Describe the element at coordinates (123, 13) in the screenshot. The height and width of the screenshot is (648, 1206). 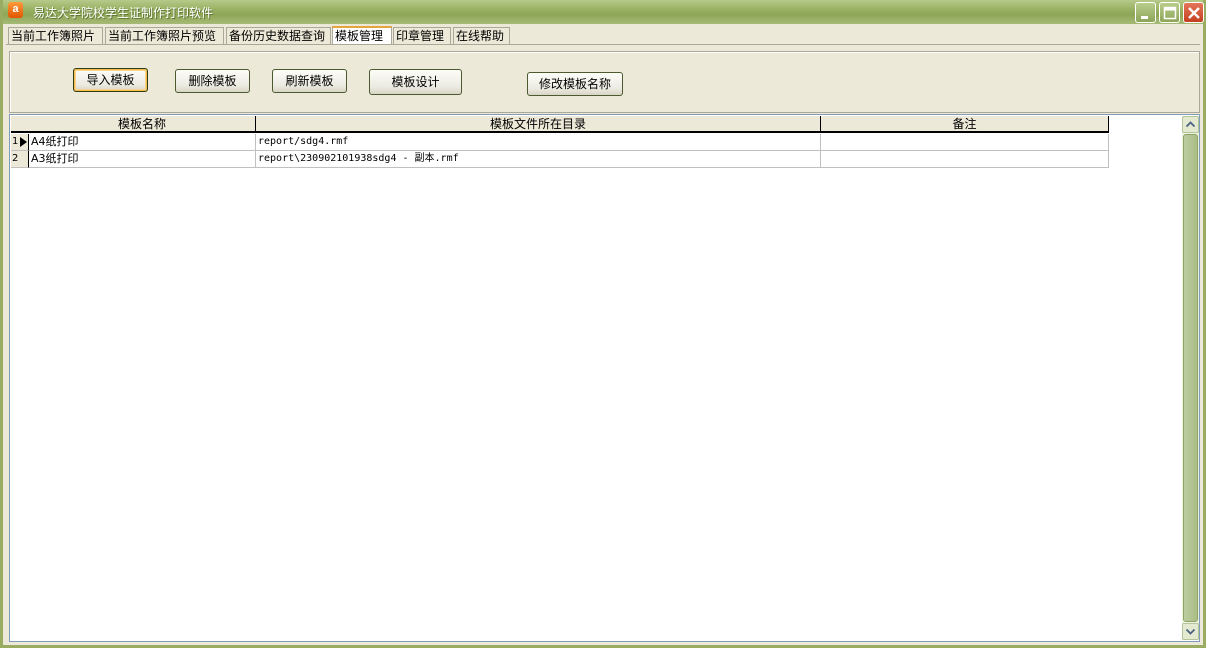
I see `window-title: 易达大学院校学生证制作打印软件` at that location.